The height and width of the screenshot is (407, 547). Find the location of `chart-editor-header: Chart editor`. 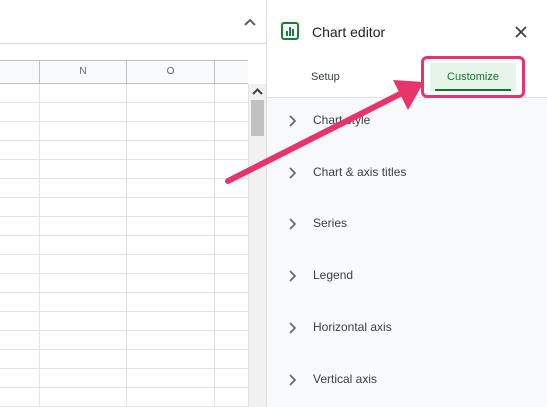

chart-editor-header: Chart editor is located at coordinates (407, 31).